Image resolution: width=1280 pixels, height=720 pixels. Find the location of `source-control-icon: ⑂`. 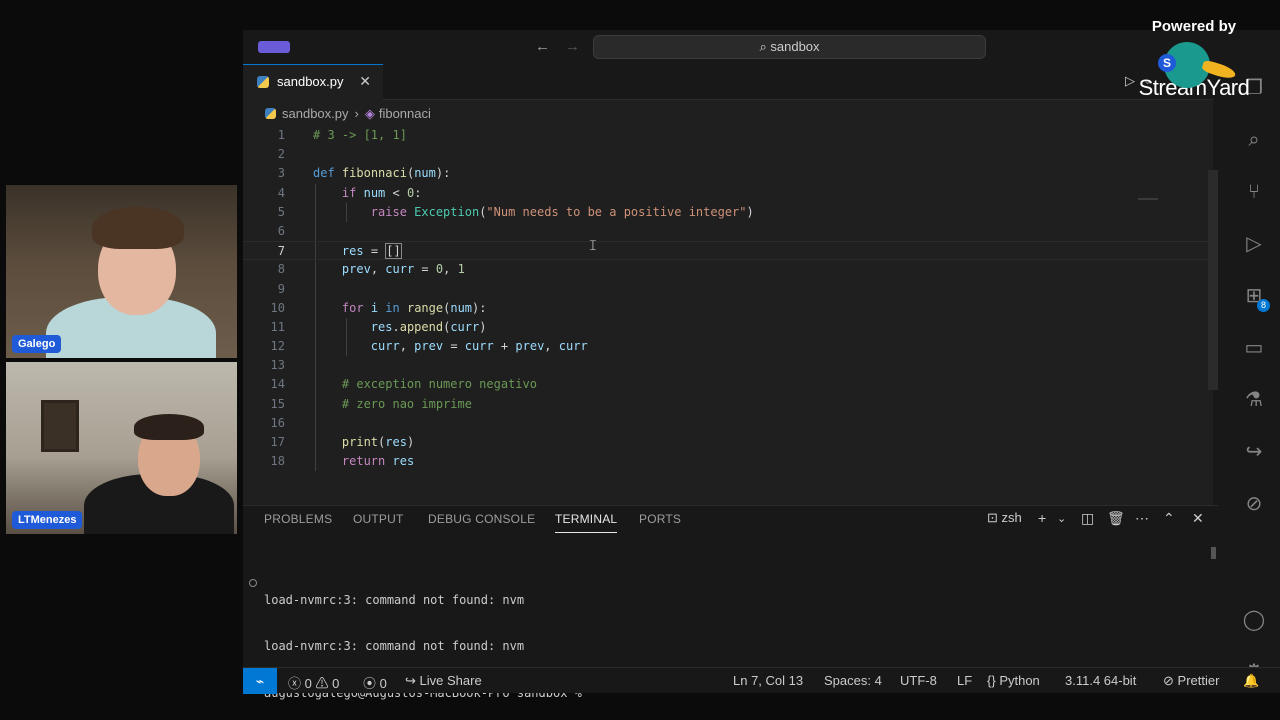

source-control-icon: ⑂ is located at coordinates (1254, 192).